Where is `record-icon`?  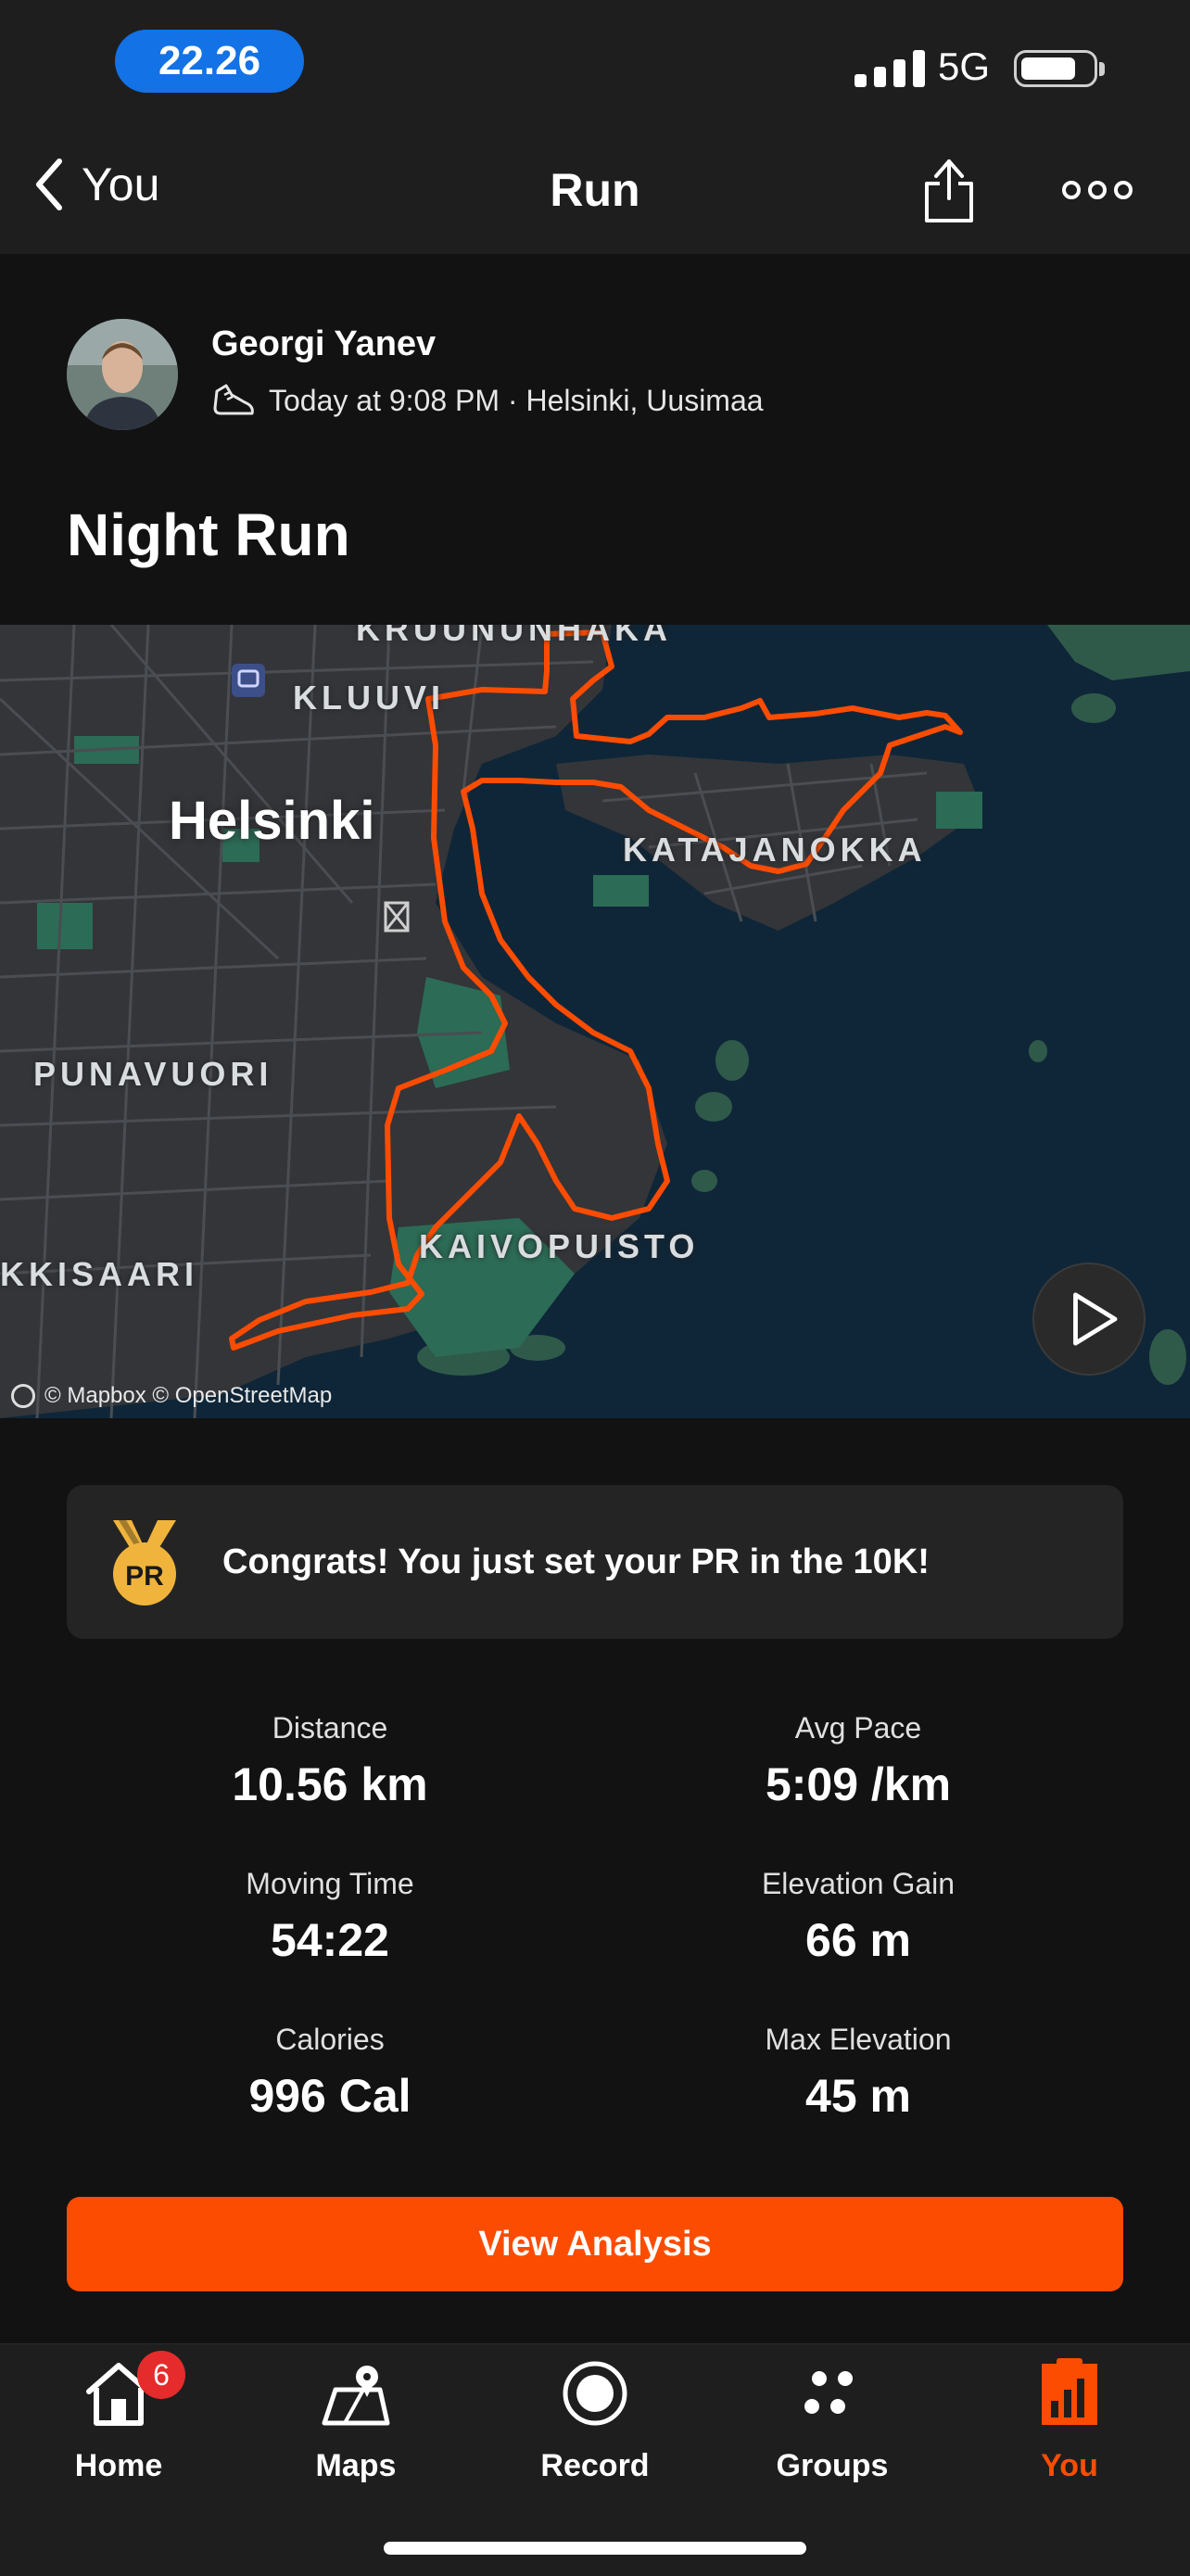
record-icon is located at coordinates (595, 2393).